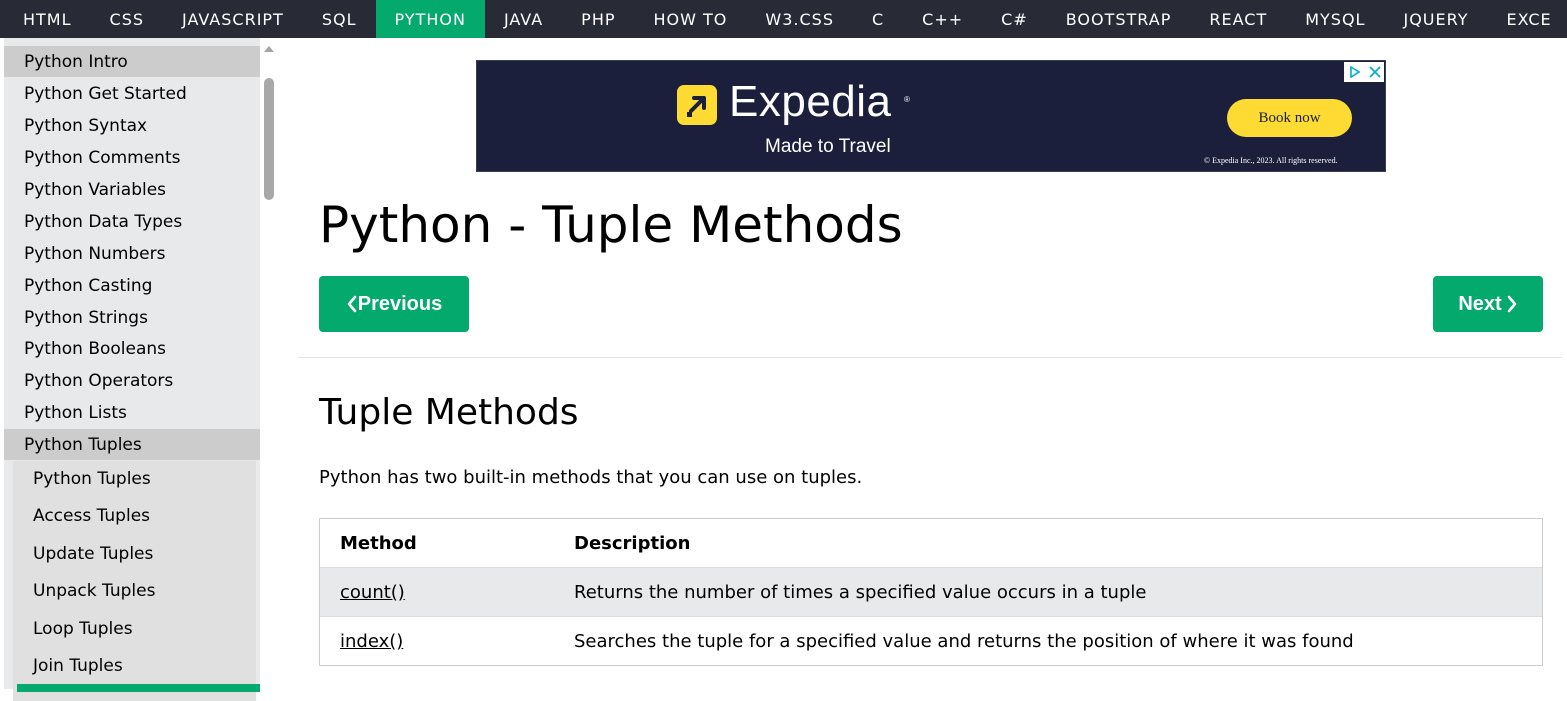  I want to click on nav-javascript: JAVASCRIPT, so click(233, 19).